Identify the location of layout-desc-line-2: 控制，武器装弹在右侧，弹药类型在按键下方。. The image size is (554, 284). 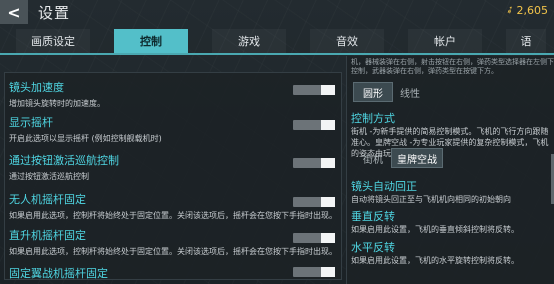
(424, 71).